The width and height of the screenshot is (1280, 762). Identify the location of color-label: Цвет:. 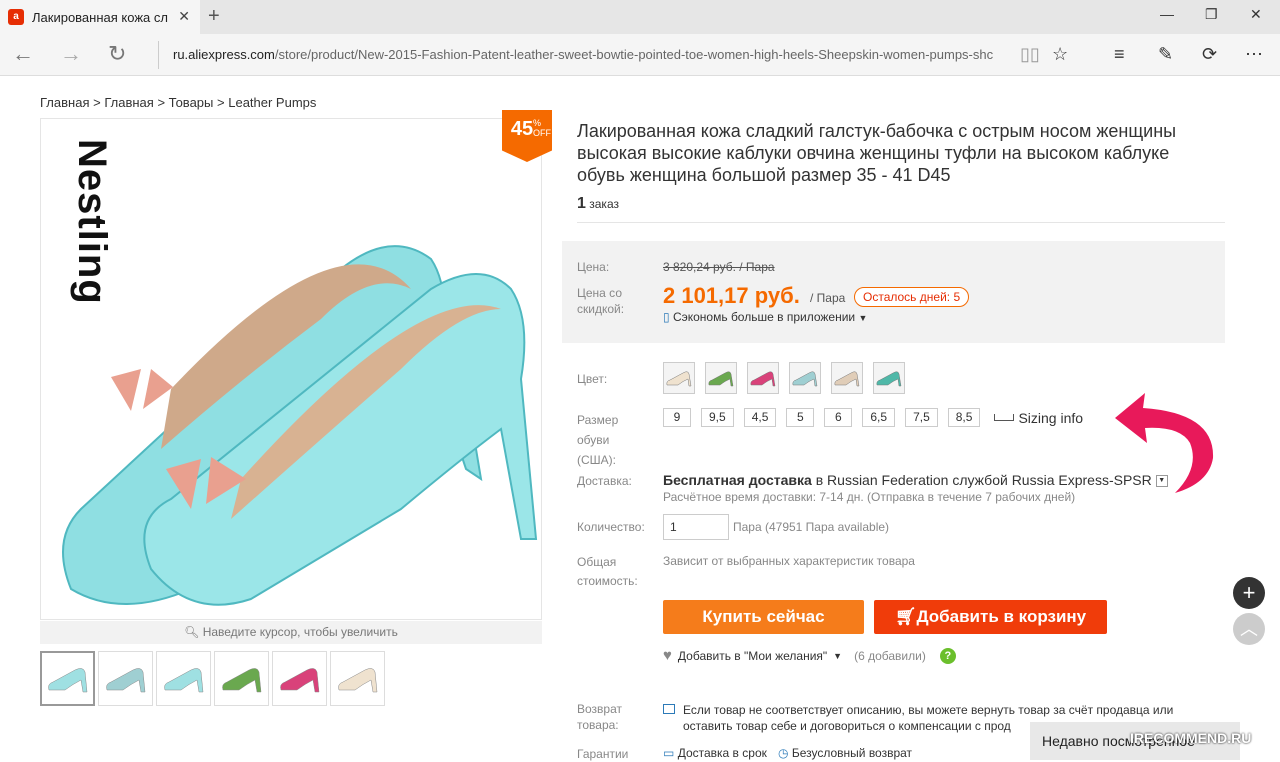
(592, 379).